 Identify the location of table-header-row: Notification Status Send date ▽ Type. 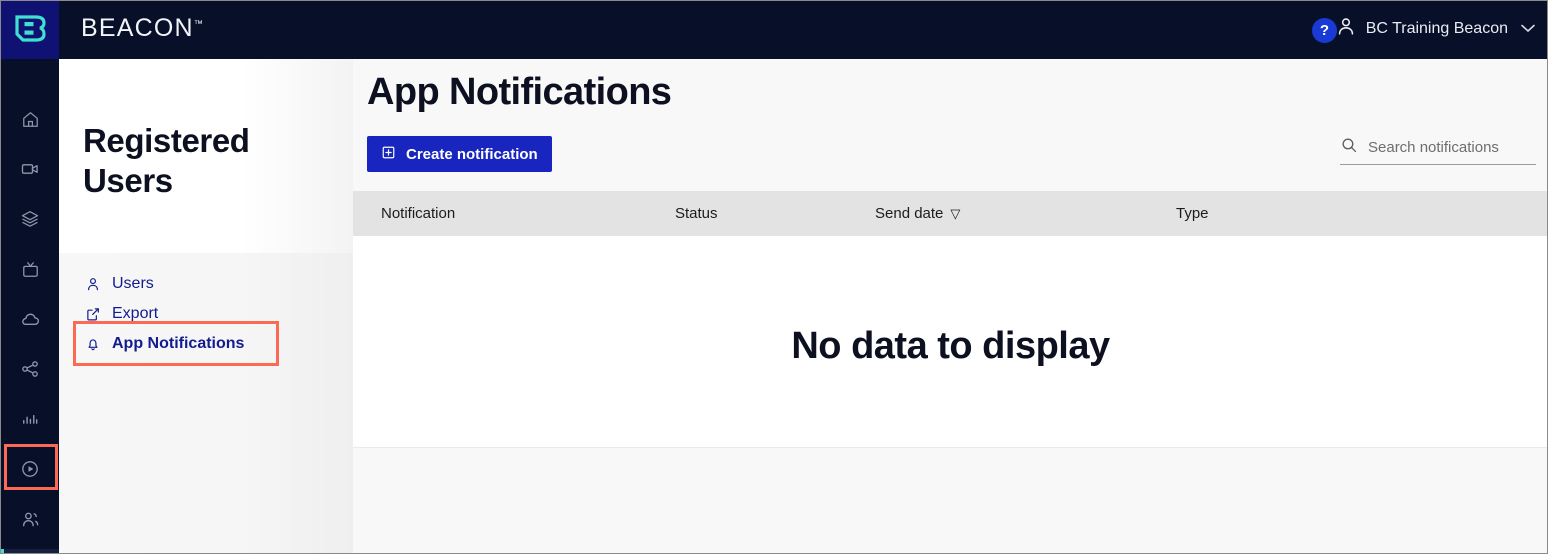
(950, 213).